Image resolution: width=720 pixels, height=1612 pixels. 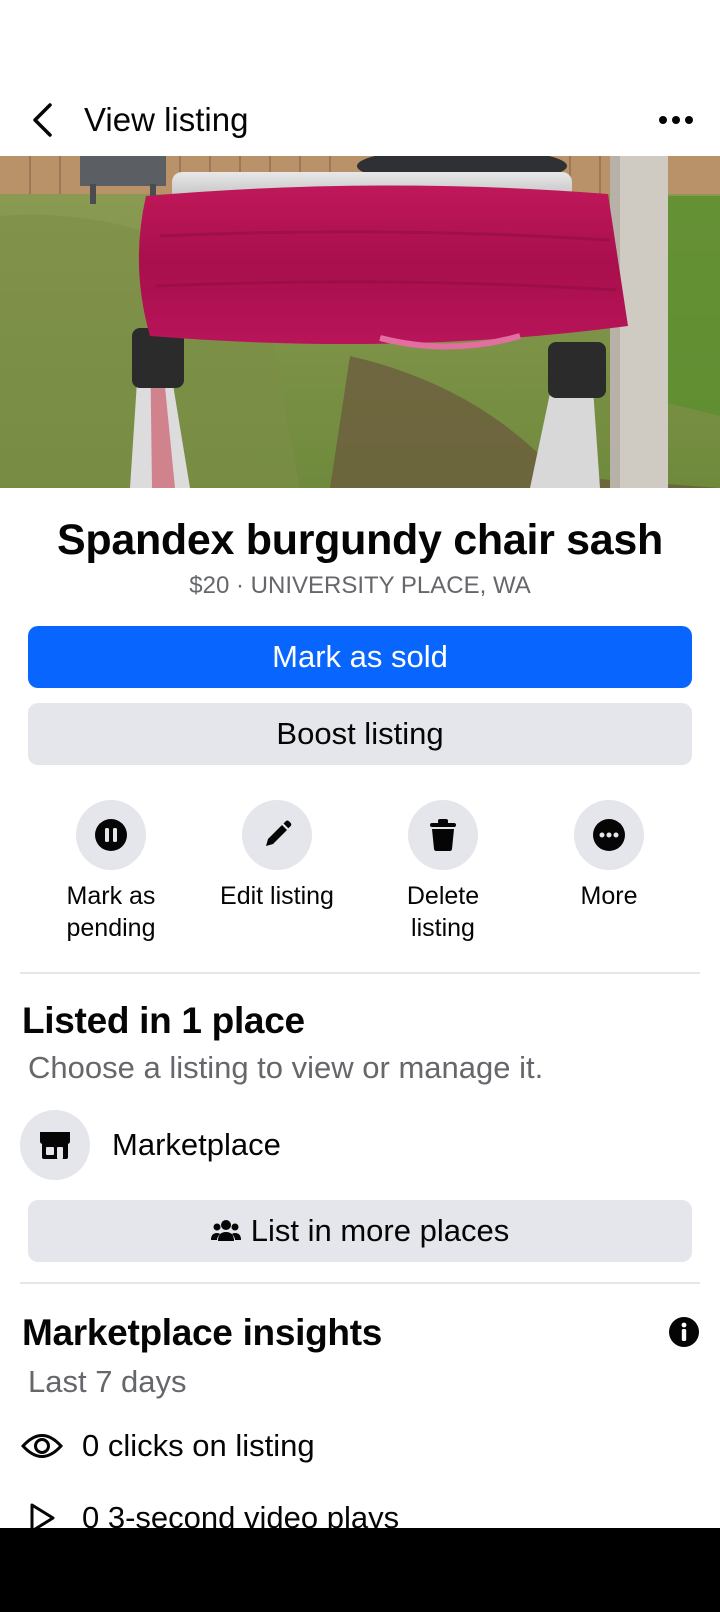 I want to click on list-in-more-places-button: List in more places, so click(x=360, y=1231).